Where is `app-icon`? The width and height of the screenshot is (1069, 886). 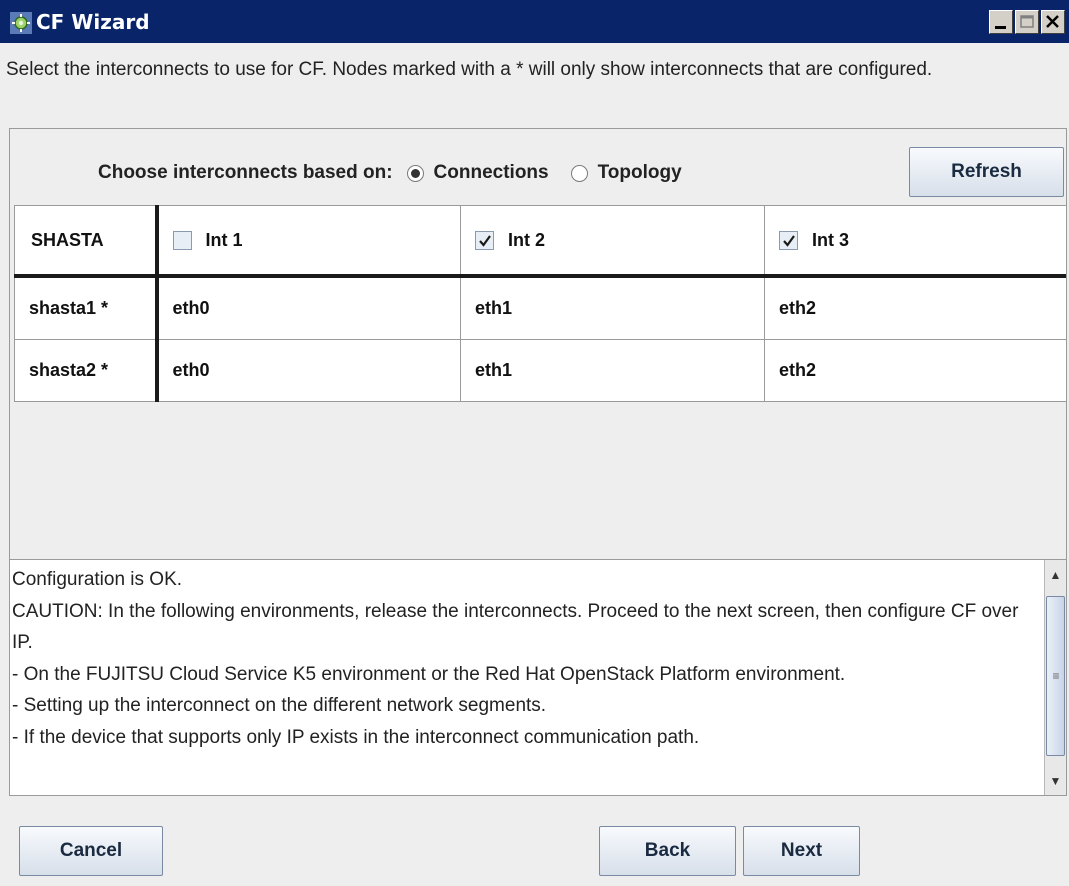 app-icon is located at coordinates (21, 23).